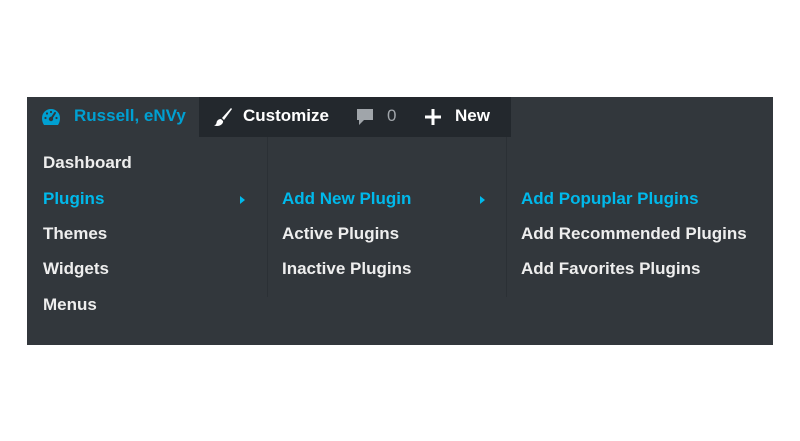  Describe the element at coordinates (610, 202) in the screenshot. I see `submenu-item-add-popular-plugins: Add Popuplar Plugins` at that location.